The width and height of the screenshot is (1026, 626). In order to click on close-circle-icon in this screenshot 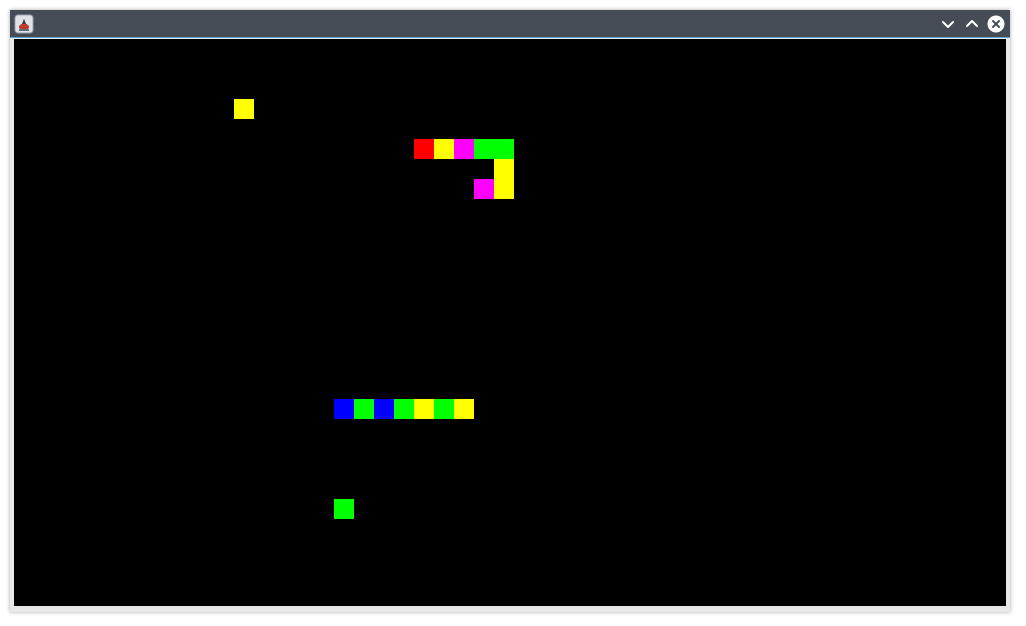, I will do `click(996, 24)`.